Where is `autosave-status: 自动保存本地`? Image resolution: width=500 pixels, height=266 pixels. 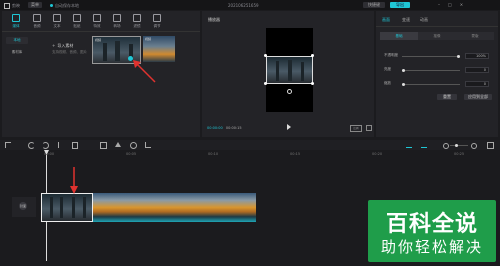 autosave-status: 自动保存本地 is located at coordinates (64, 6).